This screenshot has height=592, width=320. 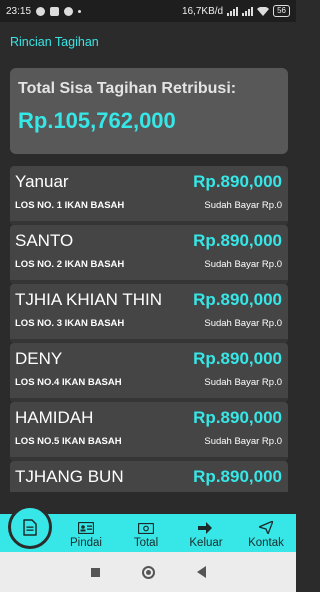 I want to click on back-button-icon, so click(x=201, y=572).